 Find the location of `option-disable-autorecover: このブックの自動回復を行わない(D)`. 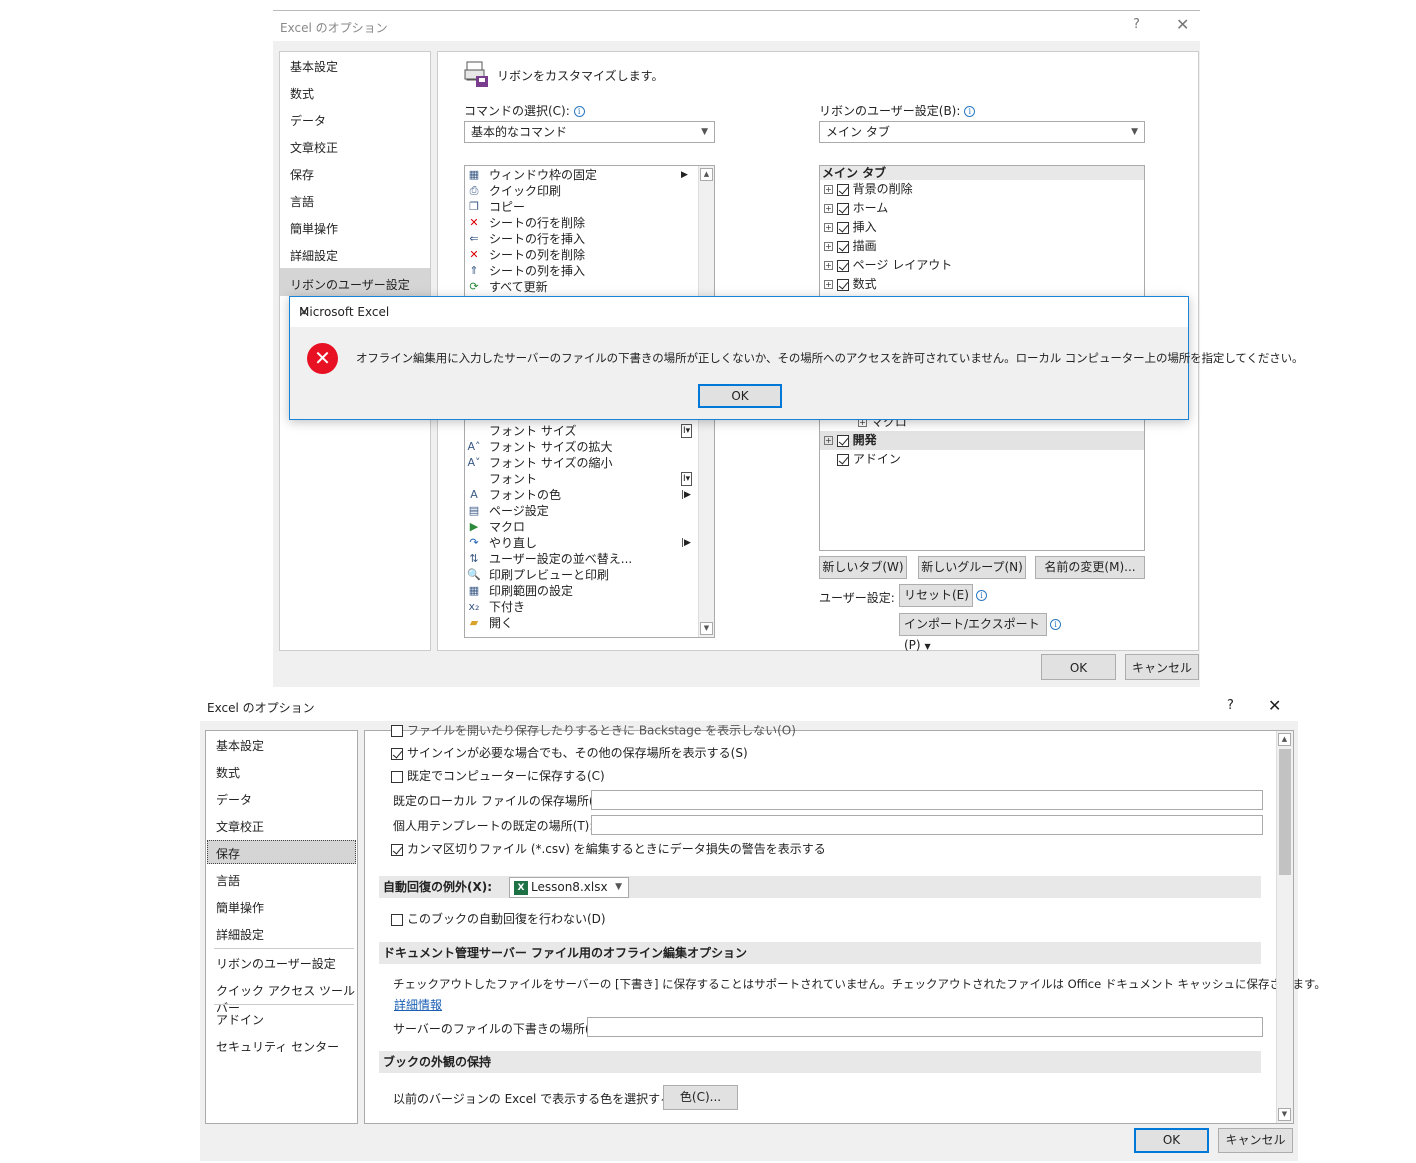

option-disable-autorecover: このブックの自動回復を行わない(D) is located at coordinates (498, 918).